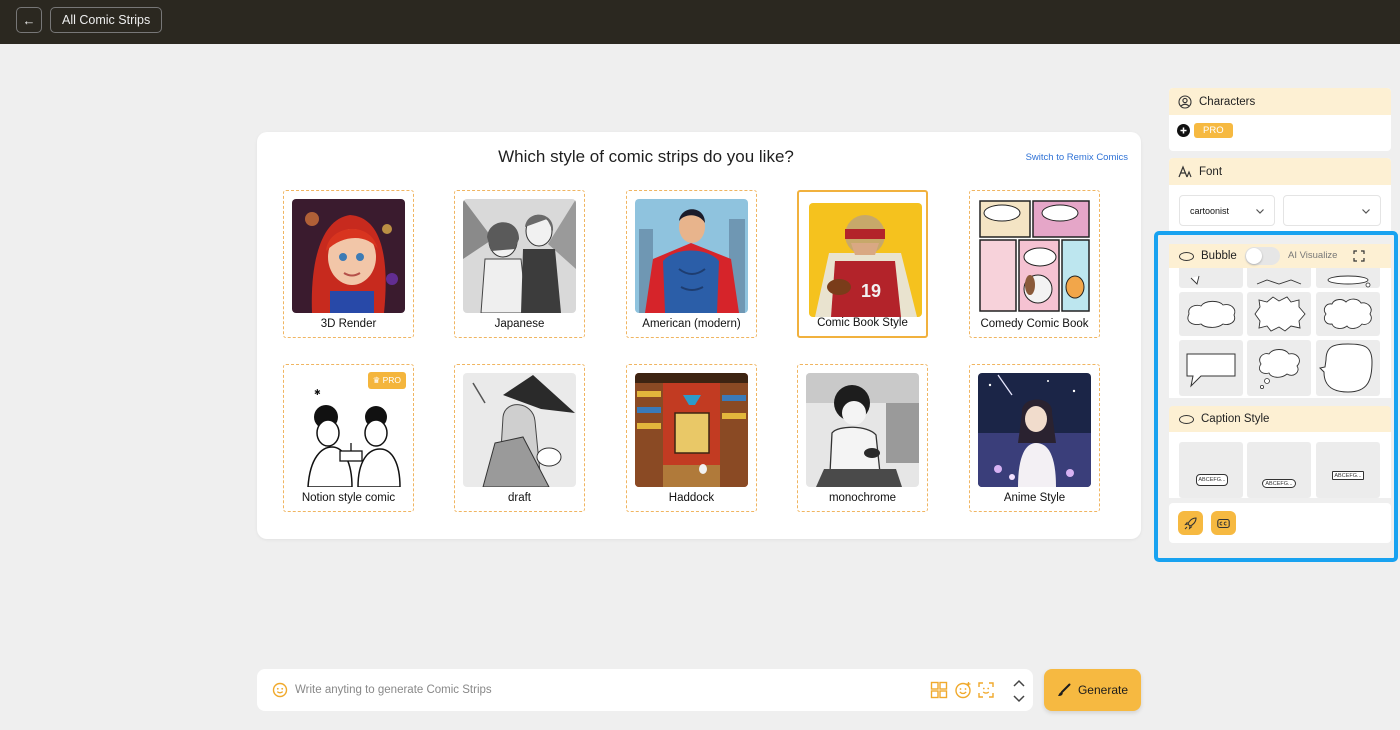 This screenshot has height=730, width=1400. What do you see at coordinates (386, 380) in the screenshot?
I see `pro-badge: ♛ PRO` at bounding box center [386, 380].